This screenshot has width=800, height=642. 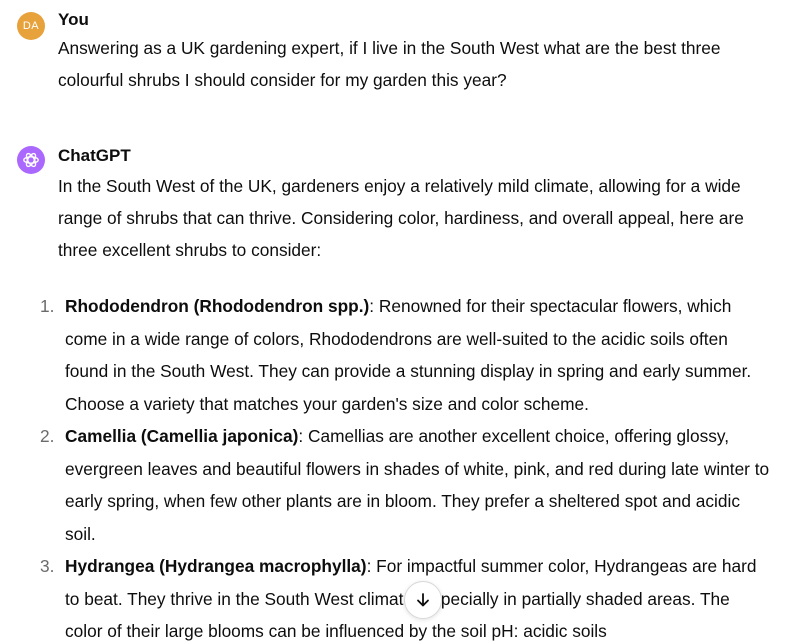 I want to click on chatgpt-avatar, so click(x=31, y=160).